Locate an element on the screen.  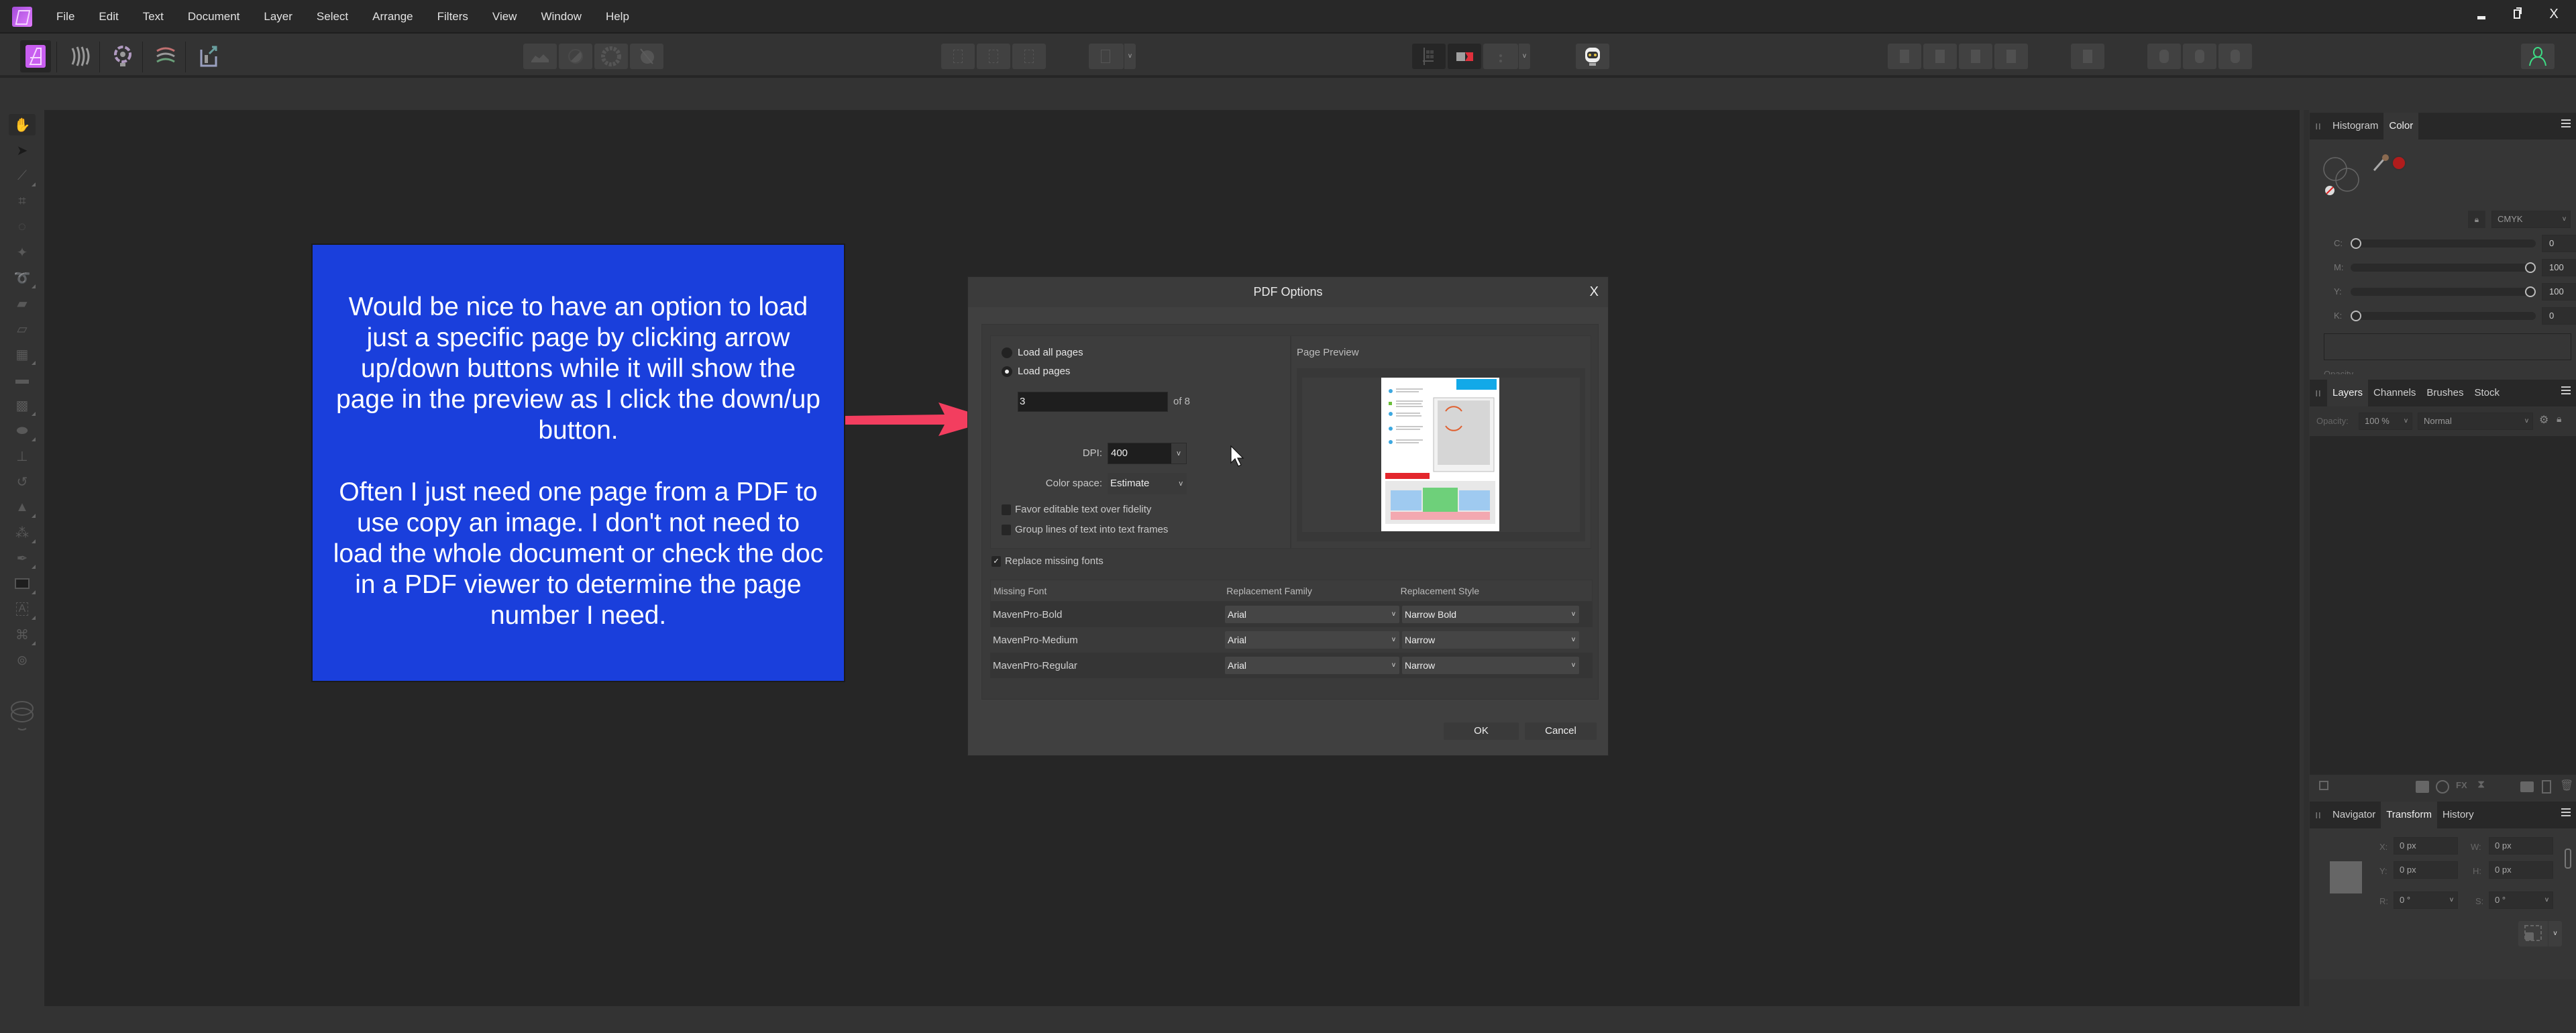
h-input: 0 px is located at coordinates (2521, 870).